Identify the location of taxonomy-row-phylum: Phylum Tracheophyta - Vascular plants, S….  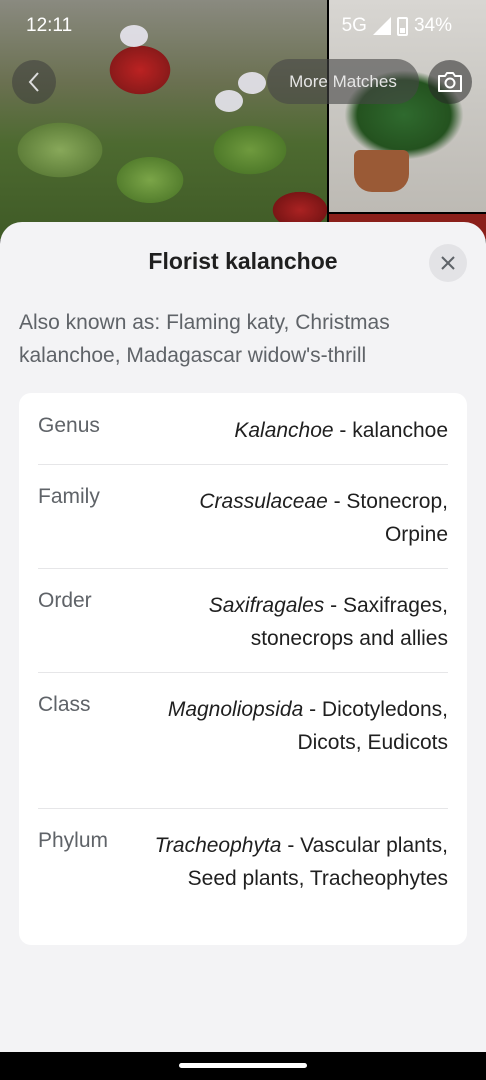
(243, 878).